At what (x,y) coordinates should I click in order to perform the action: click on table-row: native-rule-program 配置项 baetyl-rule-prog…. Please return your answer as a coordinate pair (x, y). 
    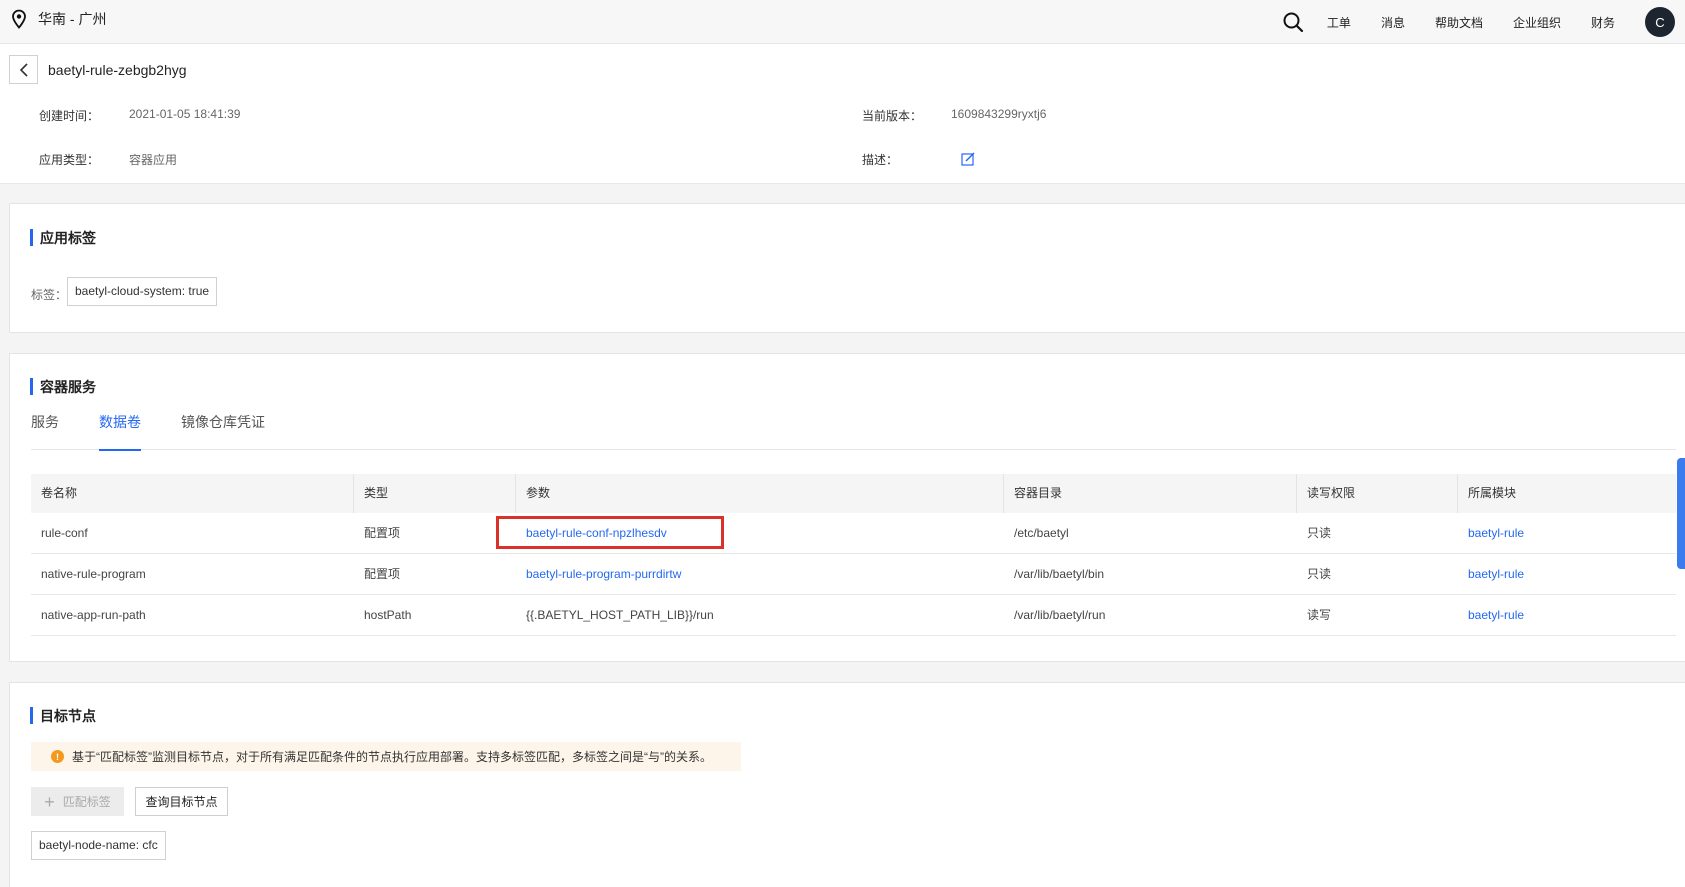
    Looking at the image, I should click on (853, 574).